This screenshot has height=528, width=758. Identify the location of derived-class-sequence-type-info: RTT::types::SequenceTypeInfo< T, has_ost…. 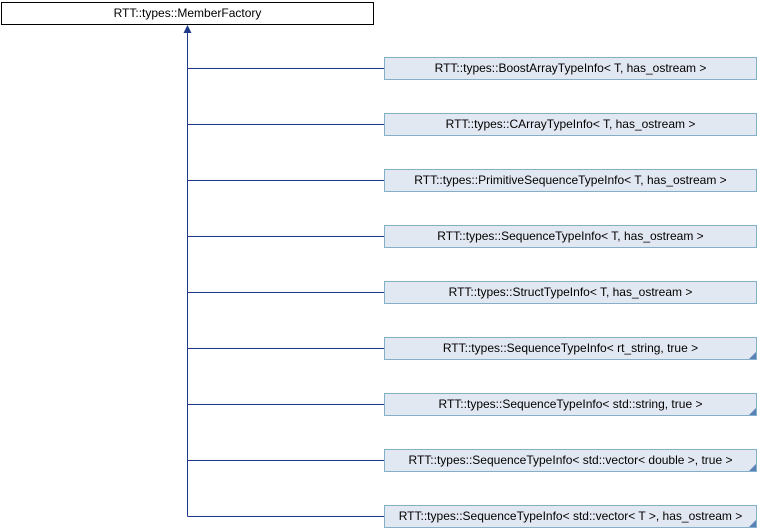
(570, 236).